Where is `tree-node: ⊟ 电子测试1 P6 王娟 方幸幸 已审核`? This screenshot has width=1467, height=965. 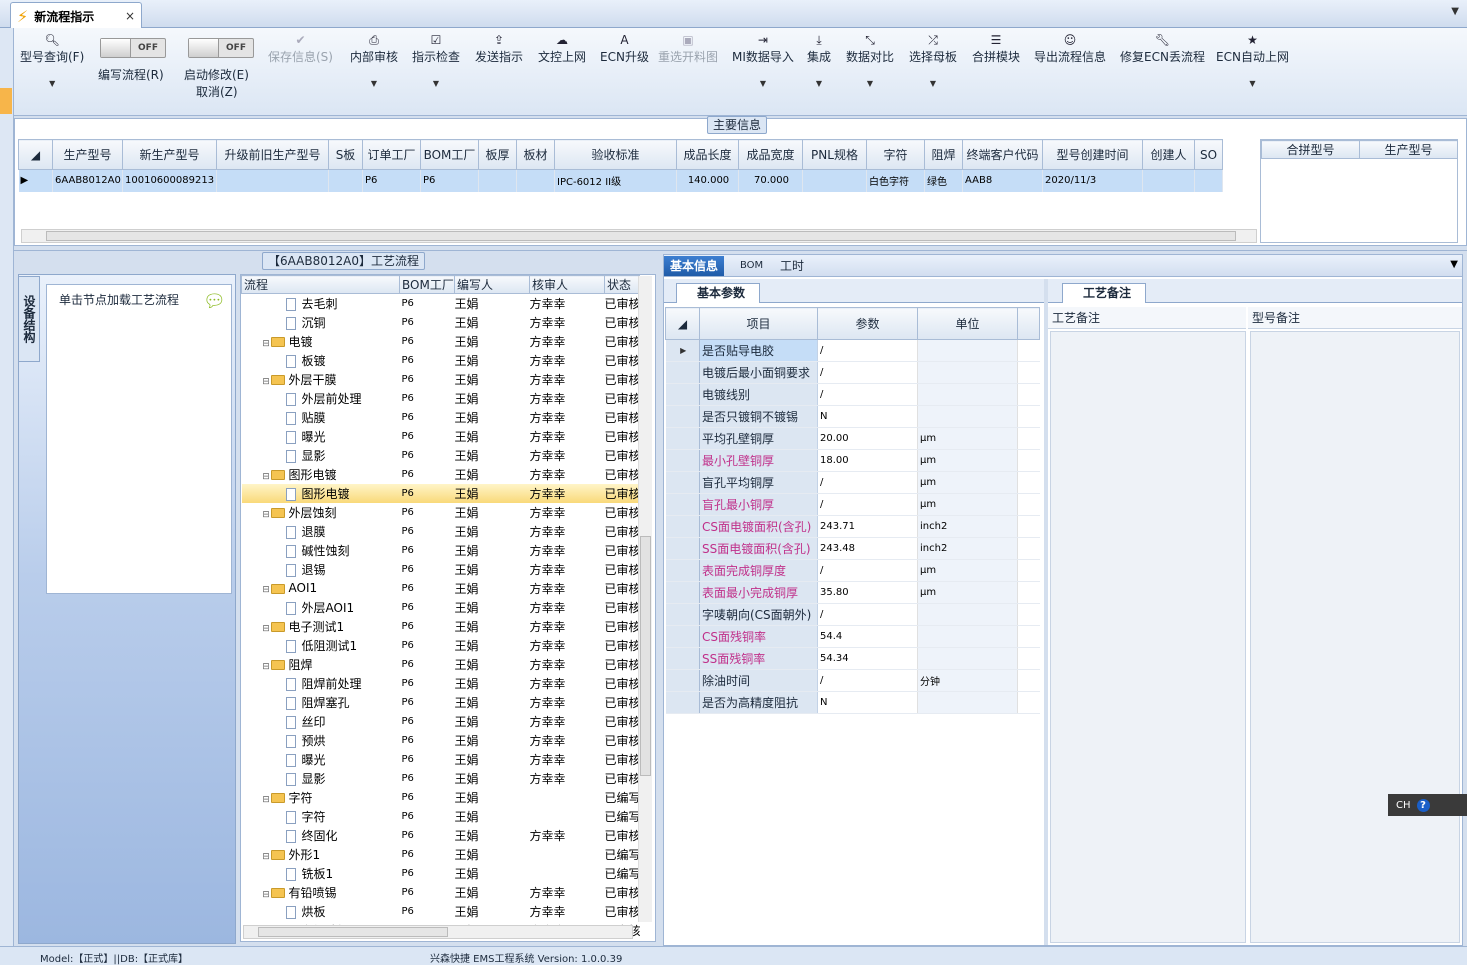
tree-node: ⊟ 电子测试1 P6 王娟 方幸幸 已审核 is located at coordinates (440, 626).